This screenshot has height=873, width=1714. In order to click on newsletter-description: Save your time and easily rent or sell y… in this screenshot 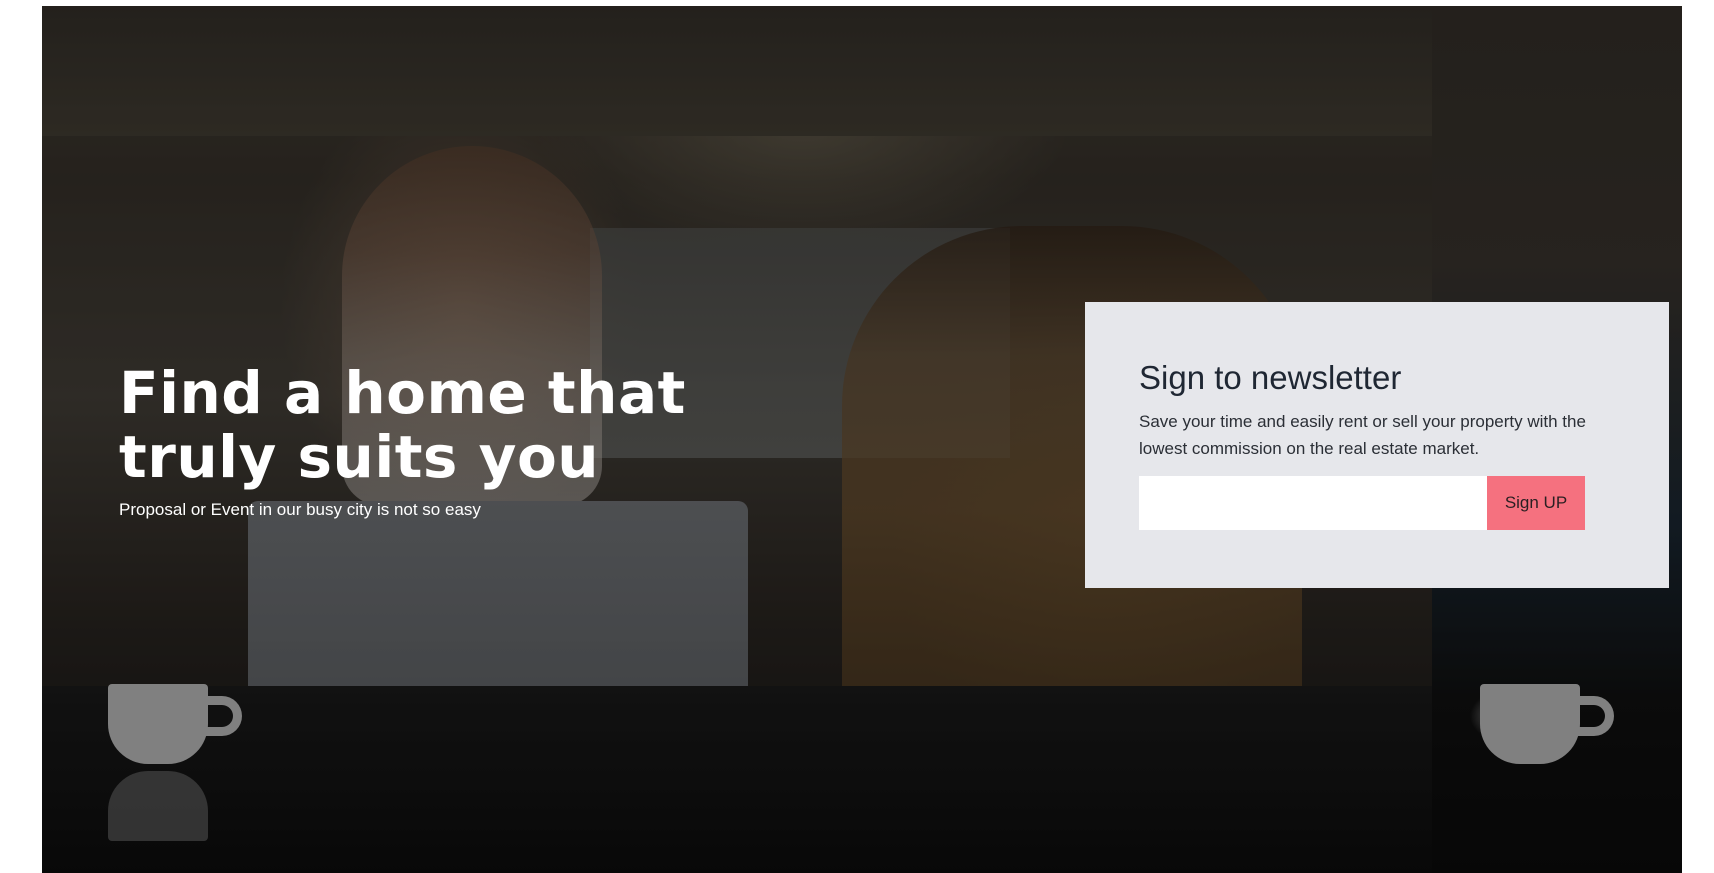, I will do `click(1362, 435)`.